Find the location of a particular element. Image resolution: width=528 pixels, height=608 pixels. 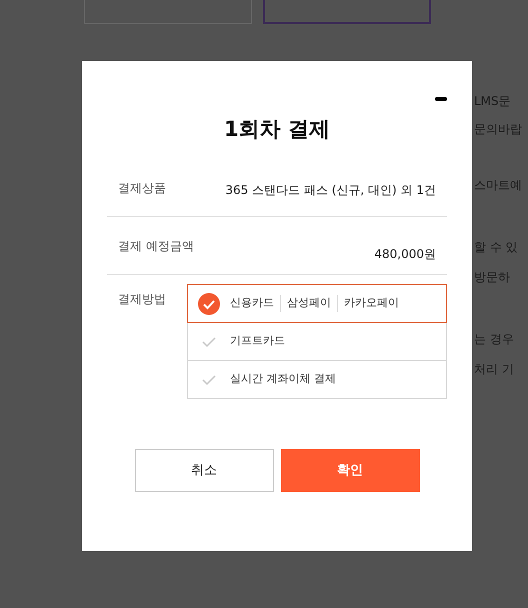

background-text: 문의바랍 is located at coordinates (498, 129).